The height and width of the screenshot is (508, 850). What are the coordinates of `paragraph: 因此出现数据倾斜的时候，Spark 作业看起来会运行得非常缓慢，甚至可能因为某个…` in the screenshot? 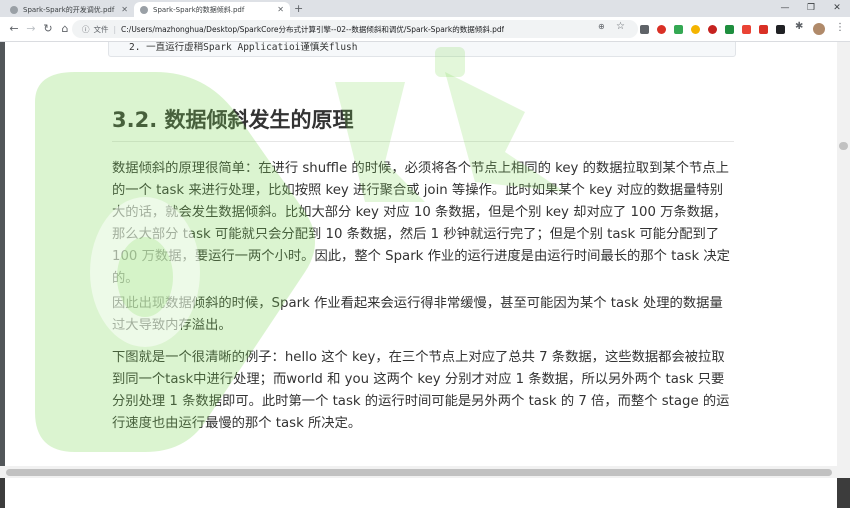 It's located at (417, 314).